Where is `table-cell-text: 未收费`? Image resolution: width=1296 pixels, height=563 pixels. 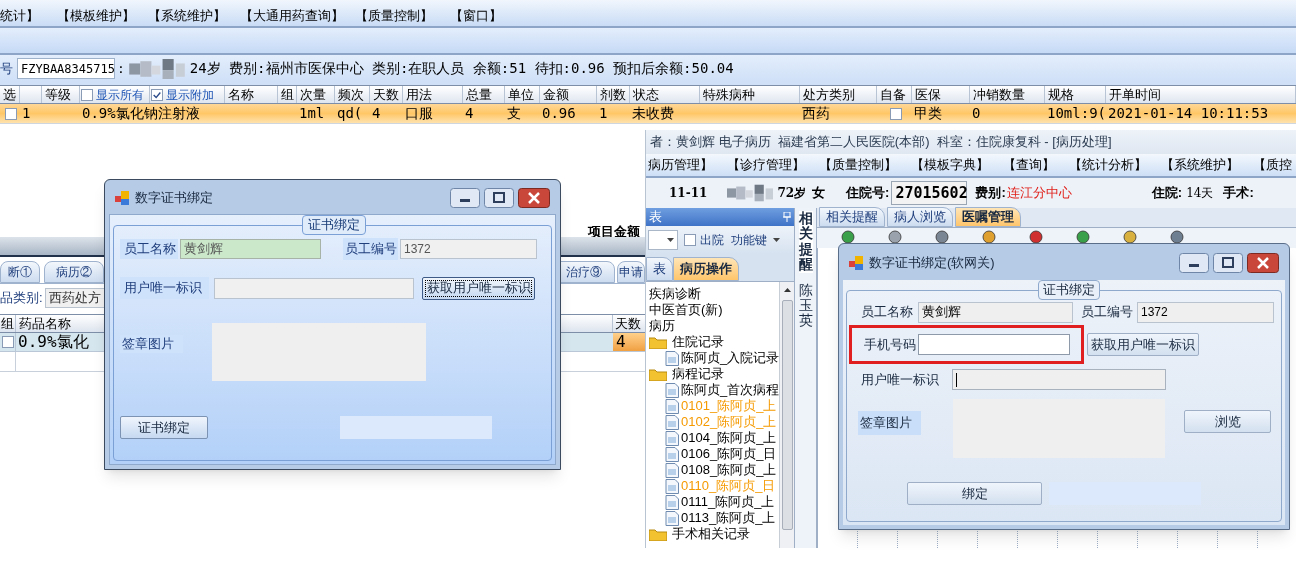
table-cell-text: 未收费 is located at coordinates (653, 113).